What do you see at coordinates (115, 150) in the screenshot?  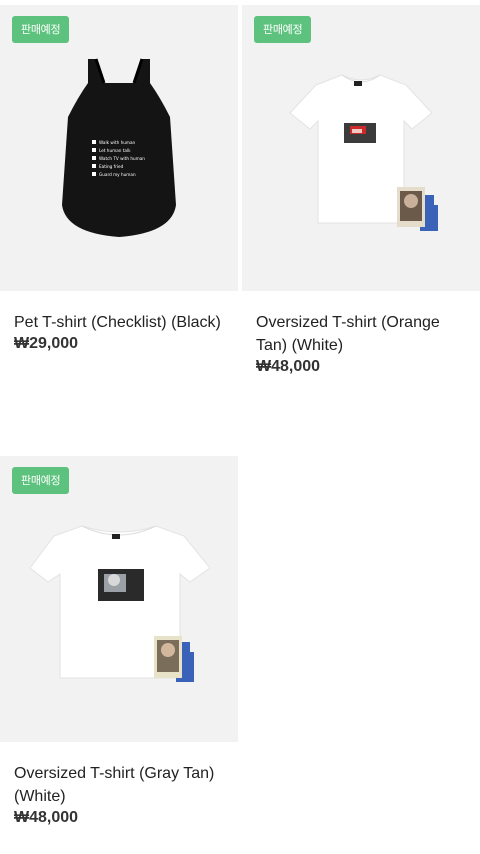 I see `checklist-text-2: Let human talk` at bounding box center [115, 150].